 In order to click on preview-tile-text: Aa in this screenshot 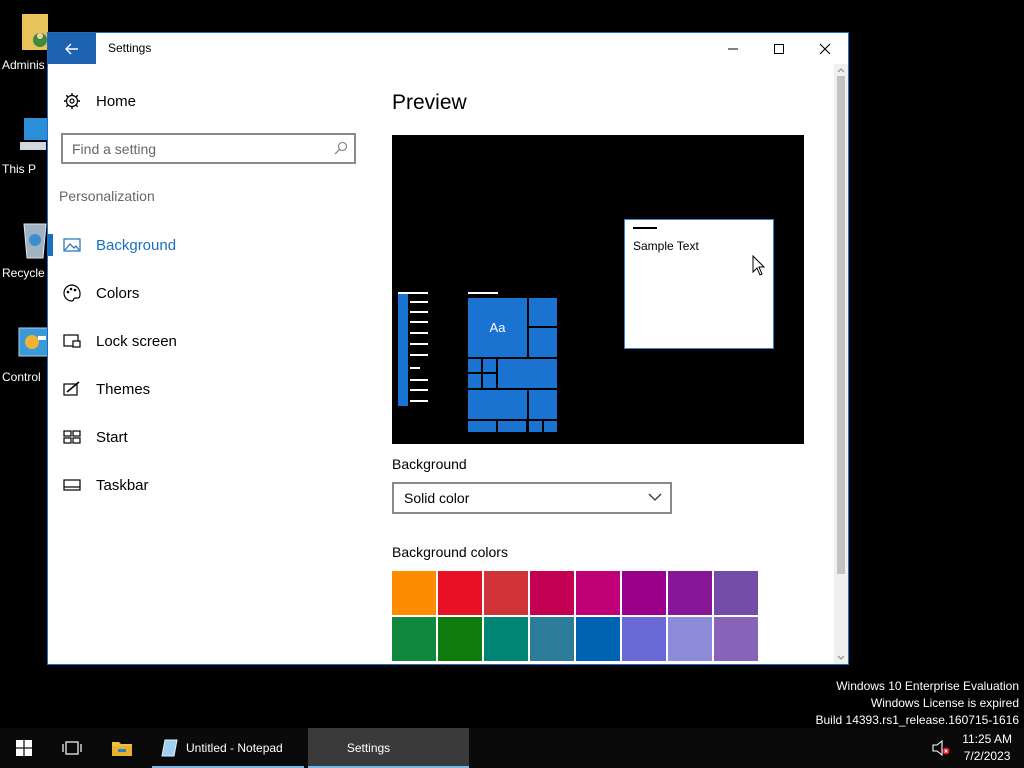, I will do `click(497, 327)`.